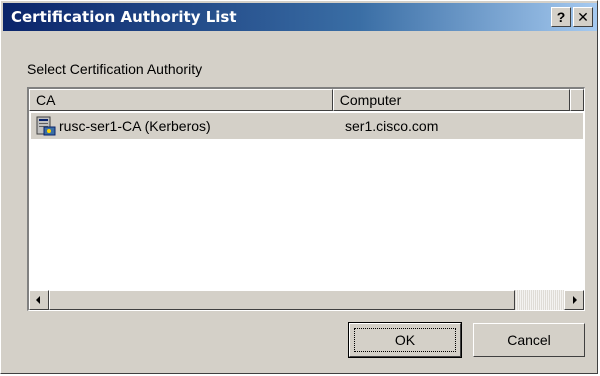 This screenshot has width=600, height=376. What do you see at coordinates (577, 100) in the screenshot?
I see `column-header-filler` at bounding box center [577, 100].